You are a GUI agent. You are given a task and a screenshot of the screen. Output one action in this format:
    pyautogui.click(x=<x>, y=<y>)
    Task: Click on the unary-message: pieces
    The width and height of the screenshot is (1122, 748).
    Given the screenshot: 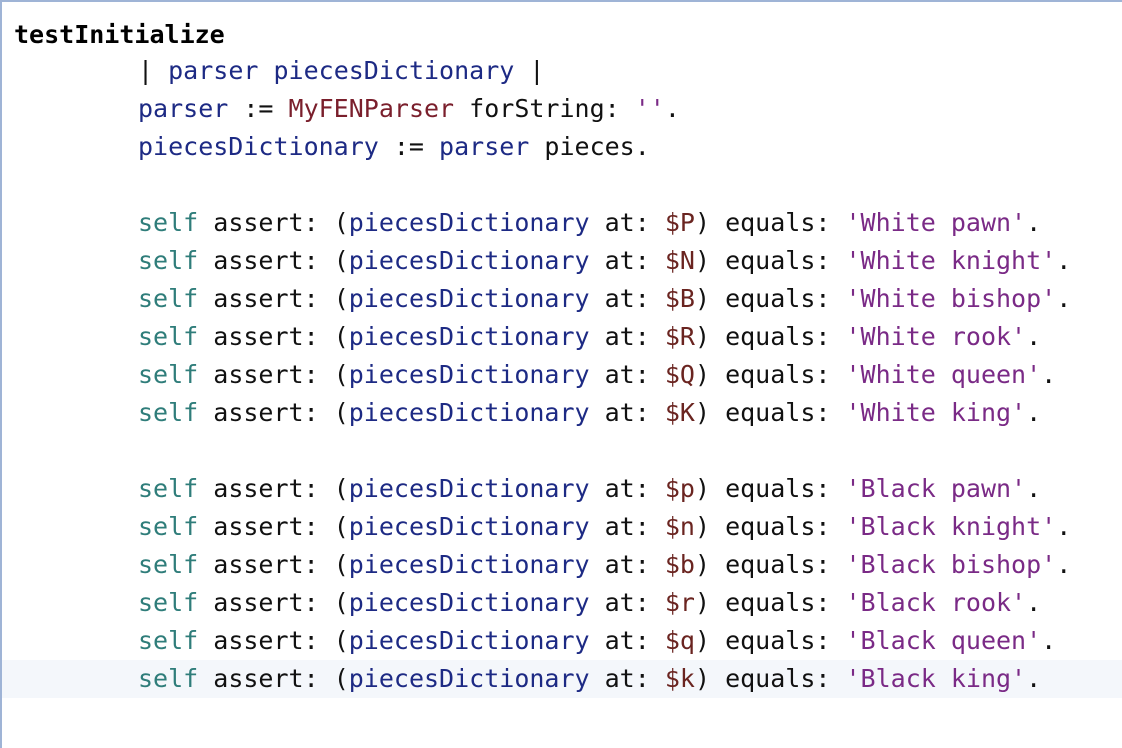 What is the action you would take?
    pyautogui.click(x=582, y=146)
    